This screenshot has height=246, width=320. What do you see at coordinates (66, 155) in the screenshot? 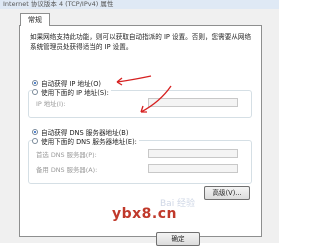
I see `preferred-dns-label: 首选 DNS 服务器(P):` at bounding box center [66, 155].